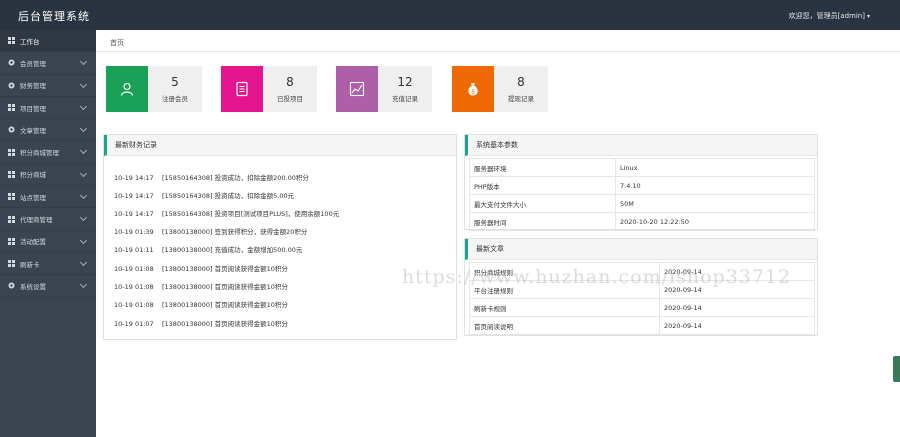 This screenshot has width=900, height=437. What do you see at coordinates (11, 41) in the screenshot?
I see `dashboard-icon` at bounding box center [11, 41].